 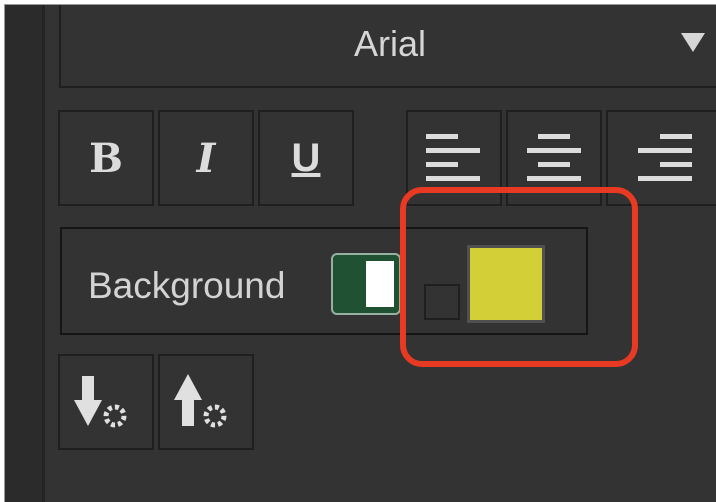 I want to click on bring-forward-button, so click(x=206, y=402).